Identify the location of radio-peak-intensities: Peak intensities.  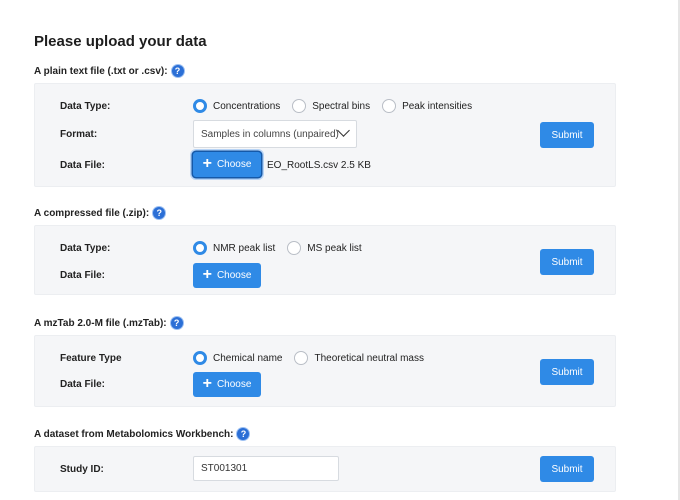
(427, 106).